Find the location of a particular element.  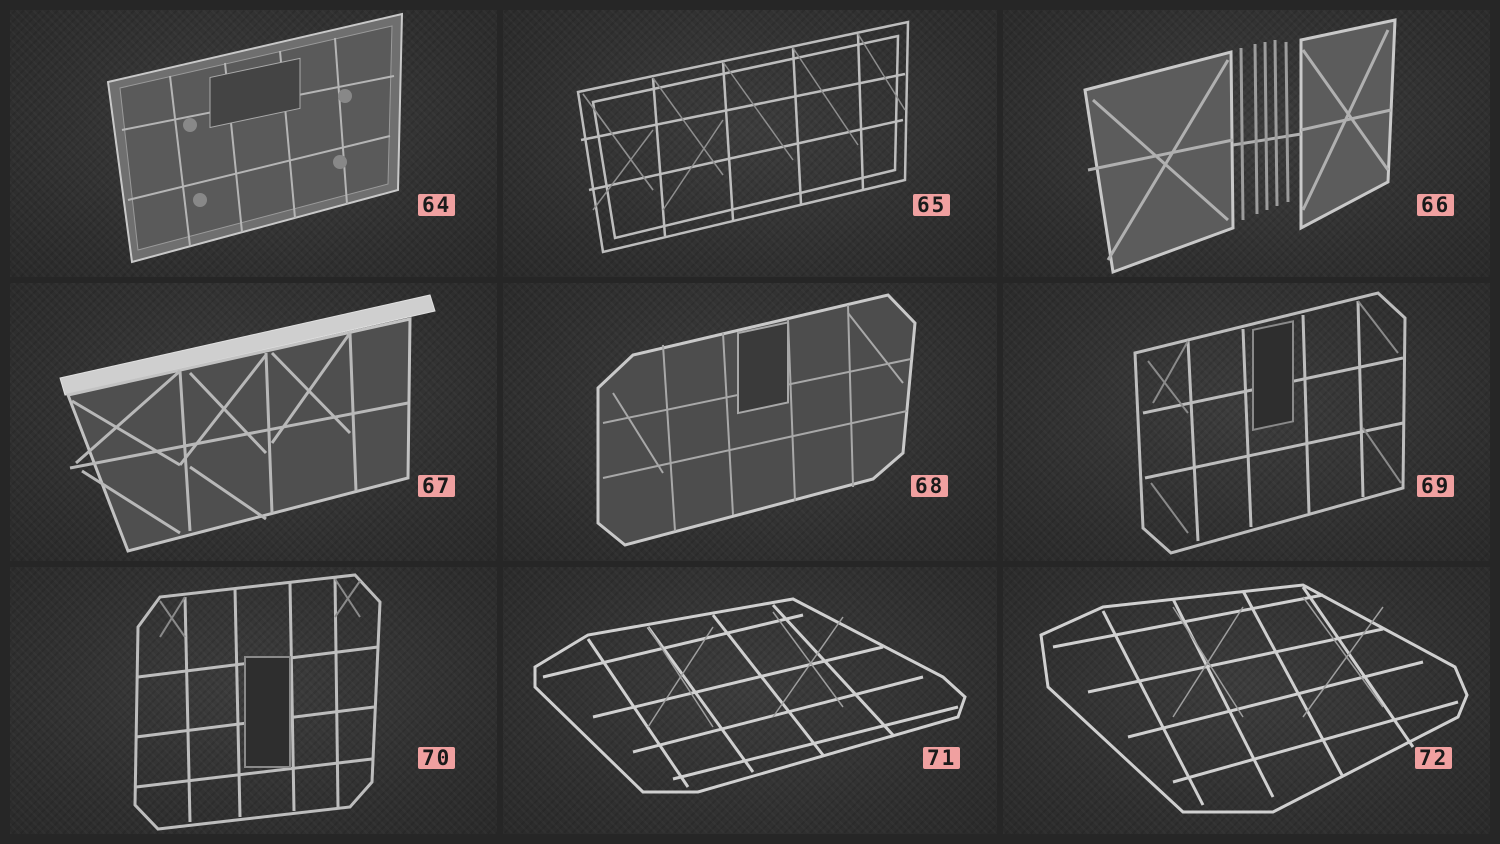

cage-frame-70-illustration is located at coordinates (257, 702).